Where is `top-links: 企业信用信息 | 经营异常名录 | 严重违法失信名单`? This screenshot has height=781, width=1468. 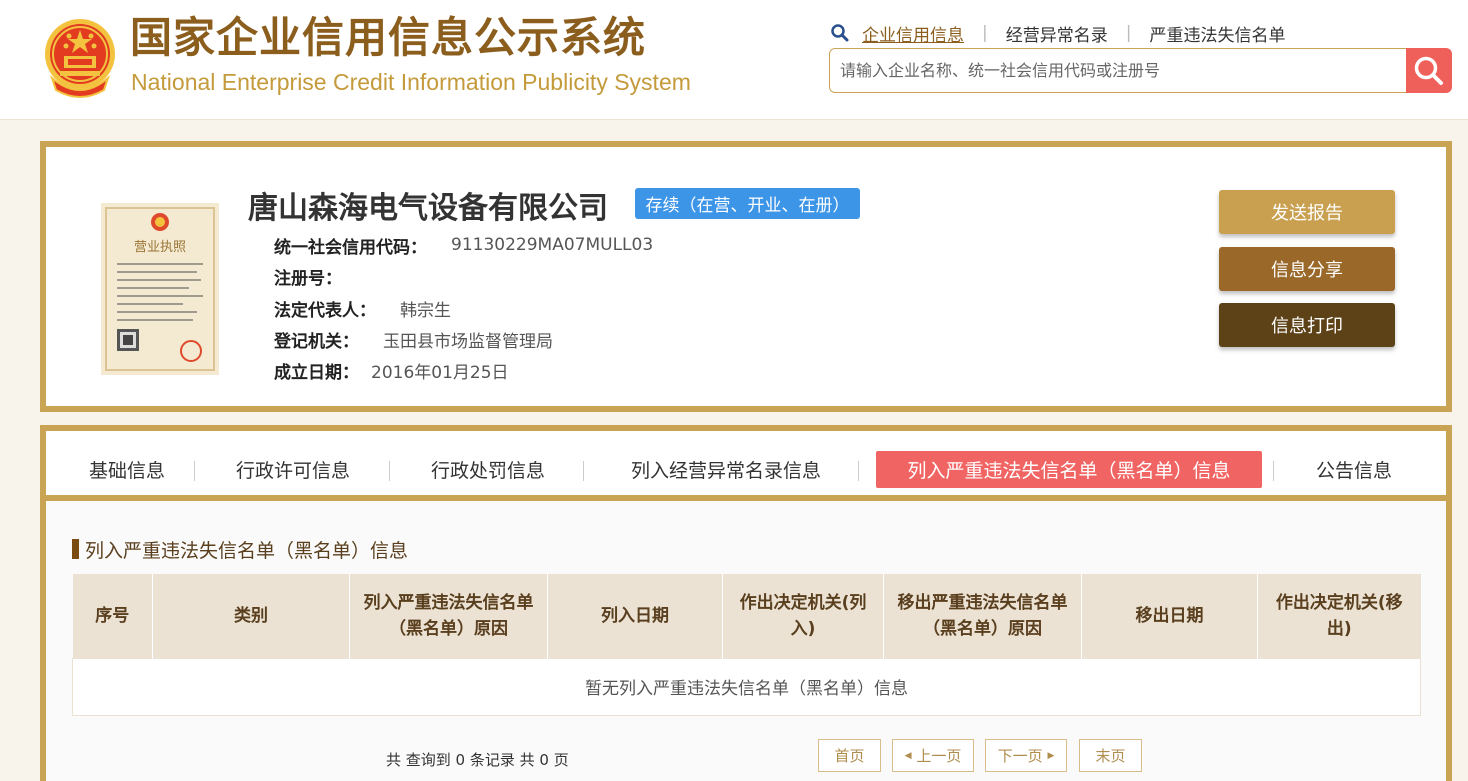 top-links: 企业信用信息 | 经营异常名录 | 严重违法失信名单 is located at coordinates (1057, 33).